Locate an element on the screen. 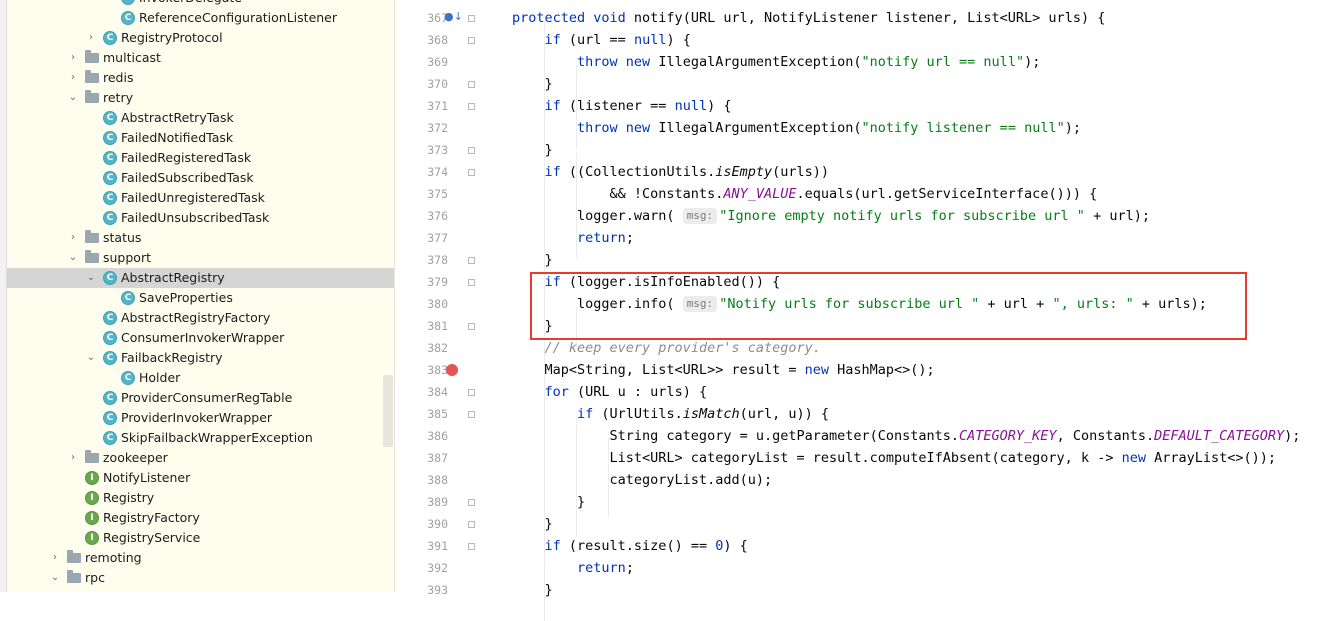  tree-item: › zookeeper is located at coordinates (200, 458).